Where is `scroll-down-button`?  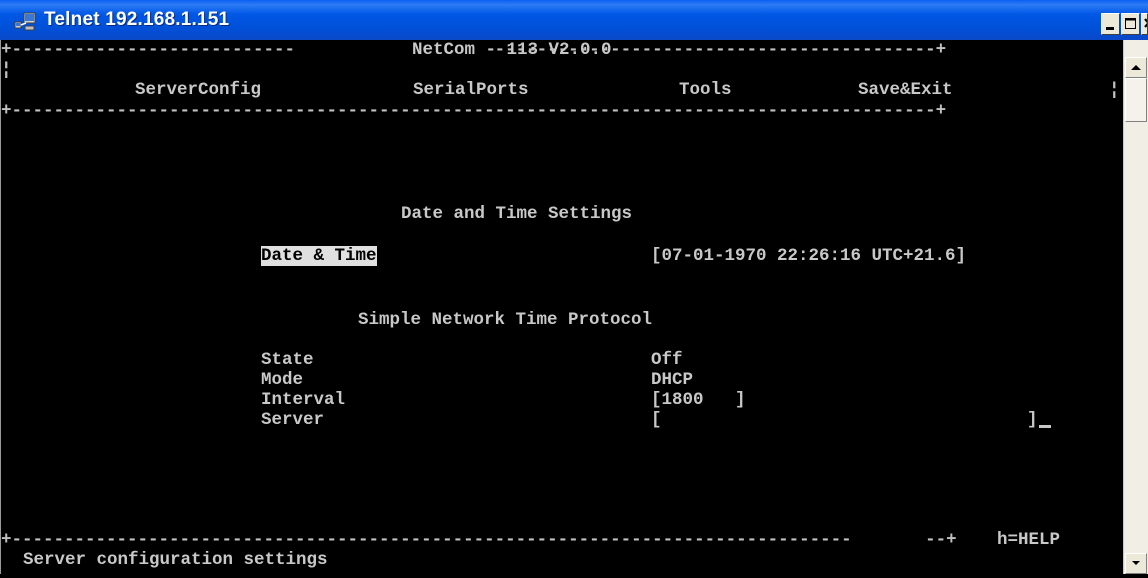 scroll-down-button is located at coordinates (1136, 563).